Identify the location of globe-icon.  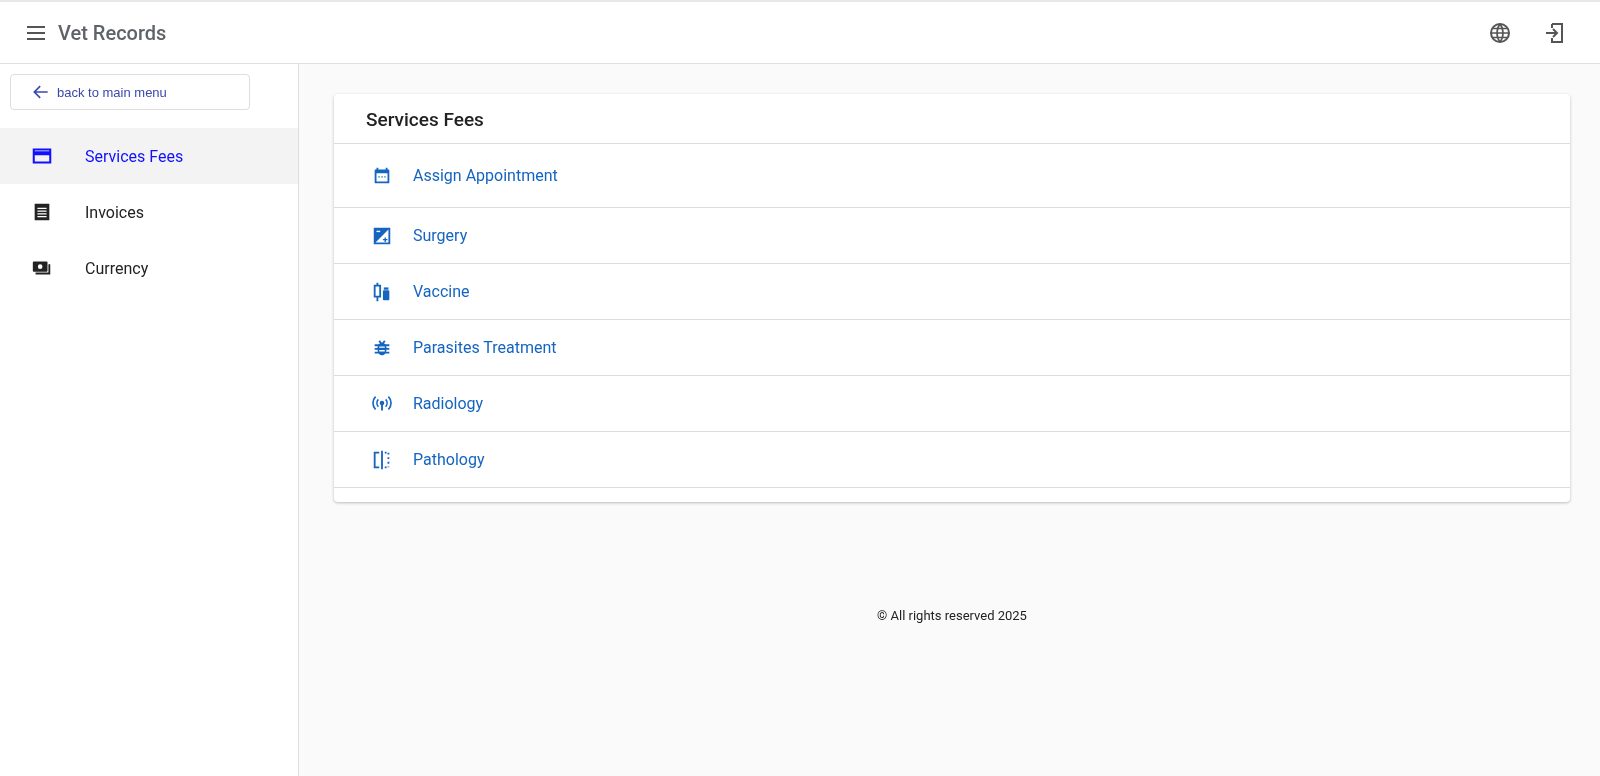
(1500, 32).